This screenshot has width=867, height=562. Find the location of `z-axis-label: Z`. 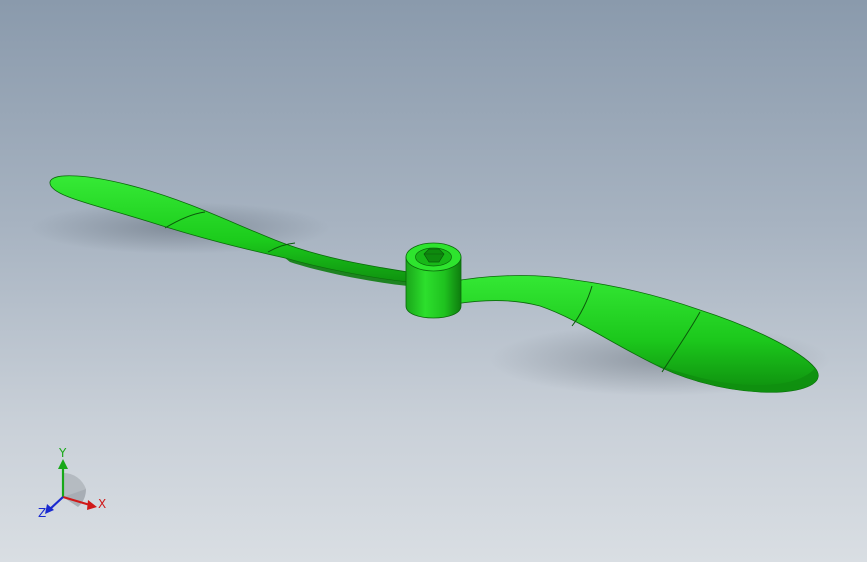

z-axis-label: Z is located at coordinates (42, 513).